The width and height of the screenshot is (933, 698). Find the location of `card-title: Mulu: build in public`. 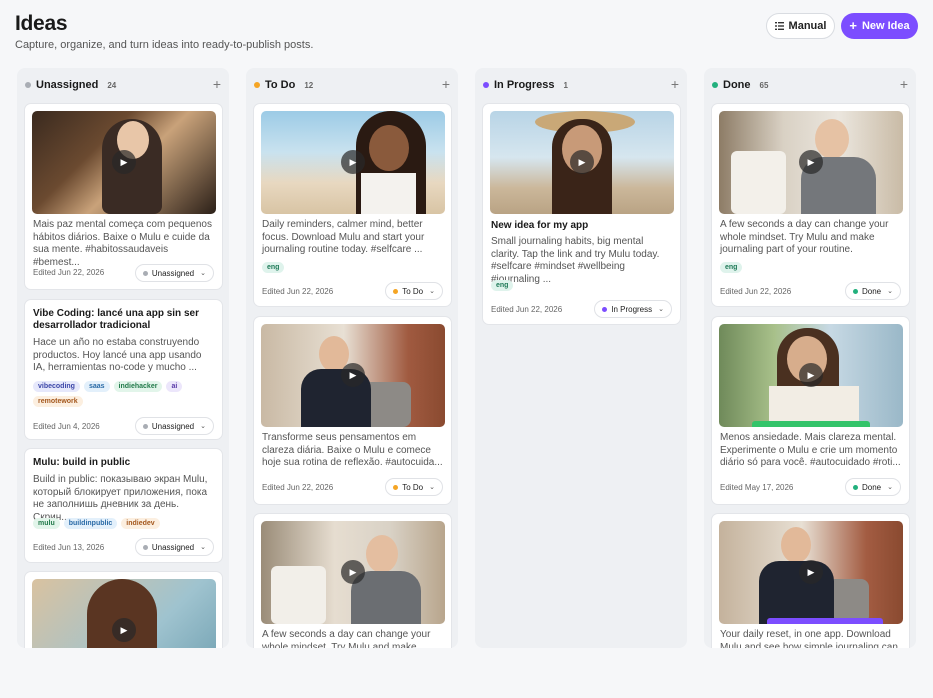

card-title: Mulu: build in public is located at coordinates (82, 462).